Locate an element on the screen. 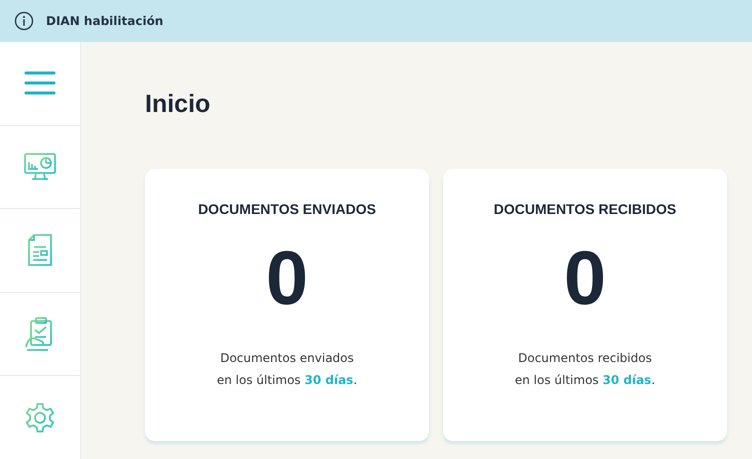 Image resolution: width=752 pixels, height=459 pixels. card-title: DOCUMENTOS RECIBIDOS is located at coordinates (585, 209).